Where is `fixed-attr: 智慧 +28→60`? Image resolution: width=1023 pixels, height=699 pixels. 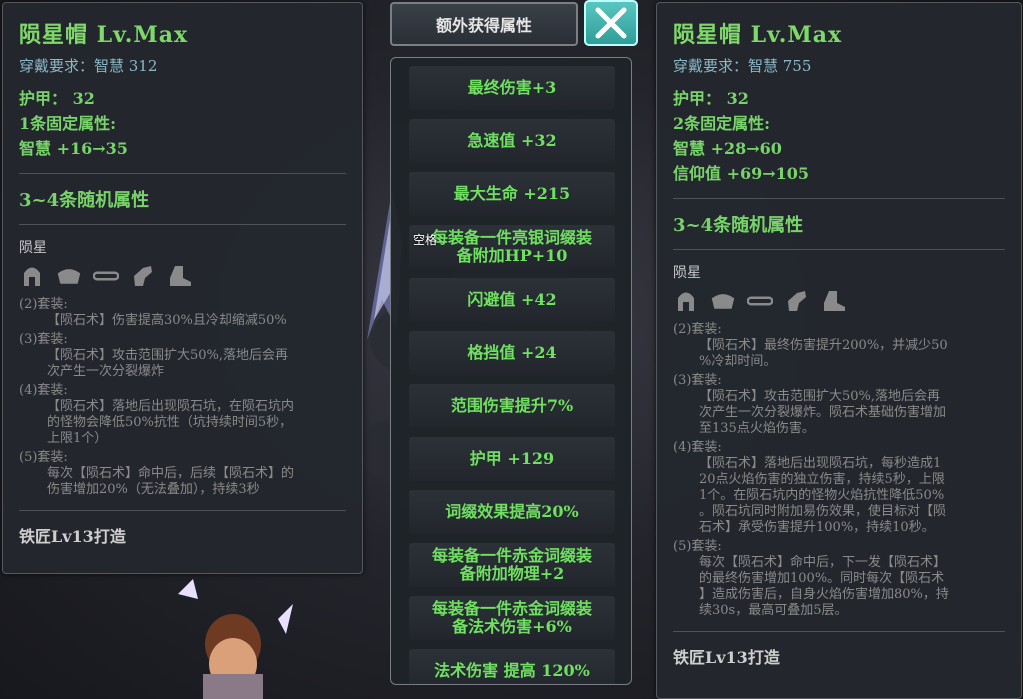
fixed-attr: 智慧 +28→60 is located at coordinates (727, 148).